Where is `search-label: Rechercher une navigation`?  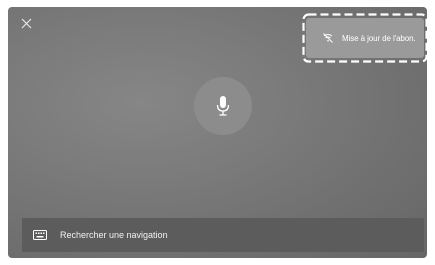
search-label: Rechercher une navigation is located at coordinates (114, 235).